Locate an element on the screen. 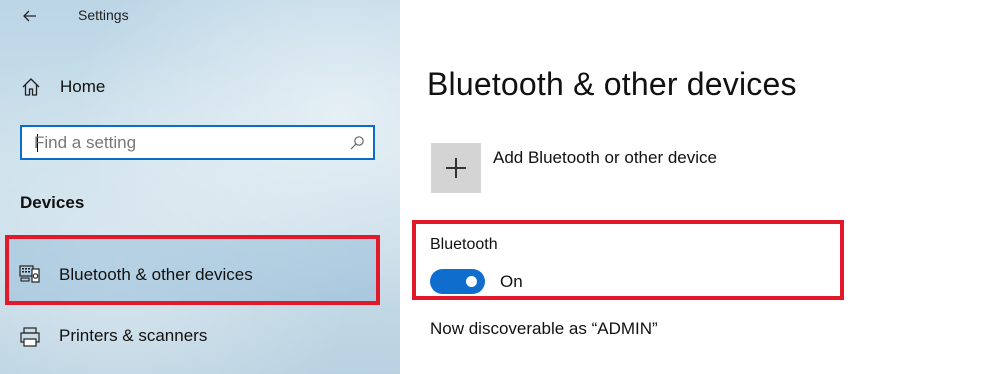  sidebar-item-home: Home is located at coordinates (170, 88).